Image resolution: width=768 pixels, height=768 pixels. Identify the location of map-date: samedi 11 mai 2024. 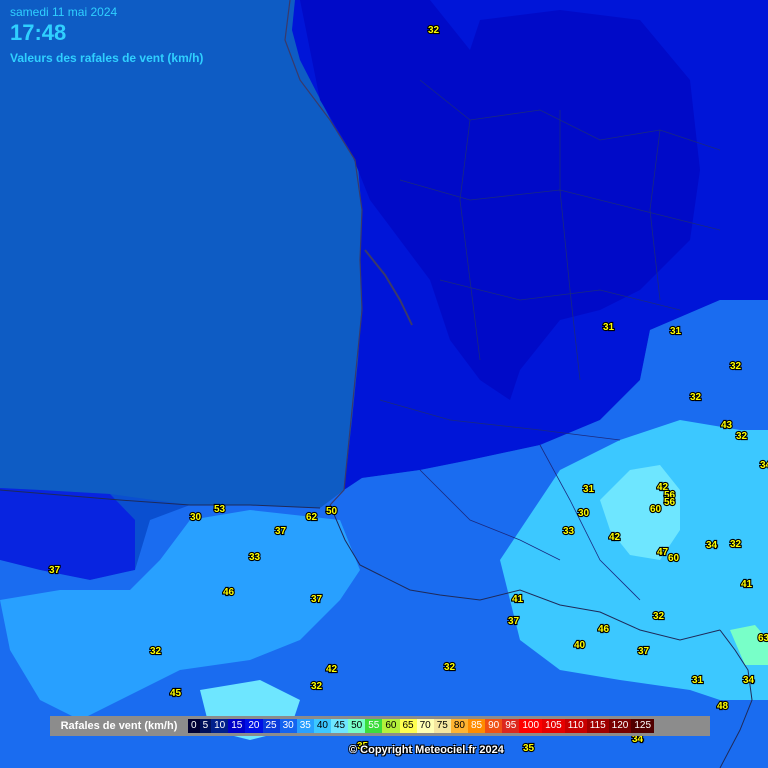
(64, 12).